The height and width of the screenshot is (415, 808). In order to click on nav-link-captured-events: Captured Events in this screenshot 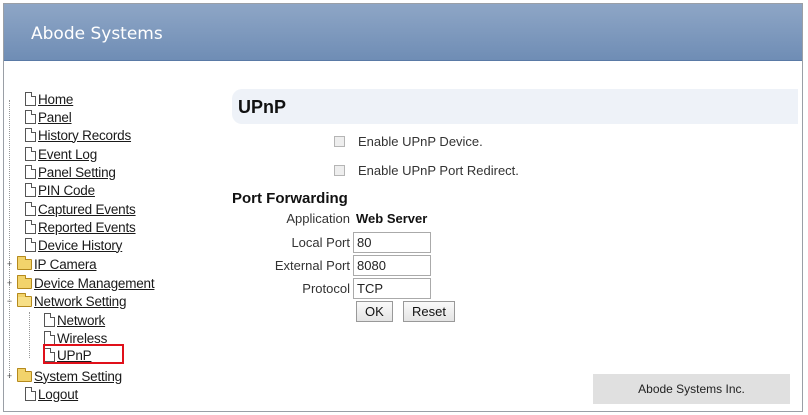, I will do `click(87, 209)`.